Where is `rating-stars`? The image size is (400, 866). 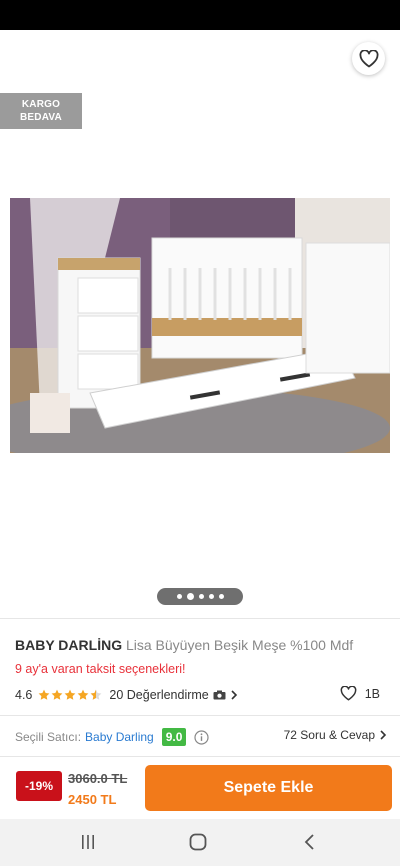 rating-stars is located at coordinates (70, 695).